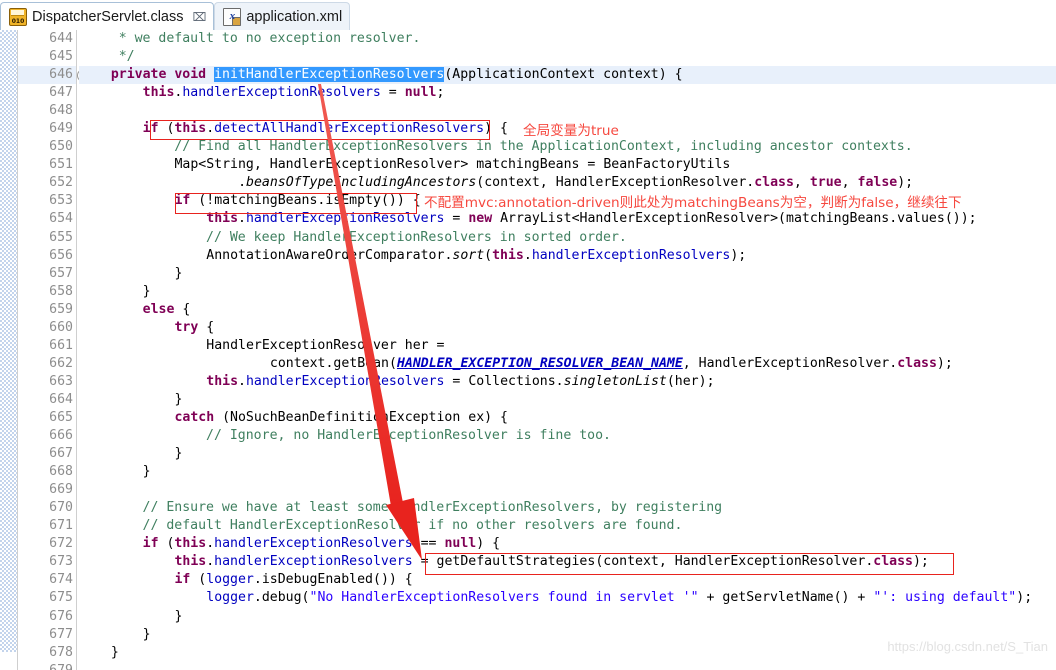 Image resolution: width=1056 pixels, height=670 pixels. I want to click on class-file-icon, so click(18, 16).